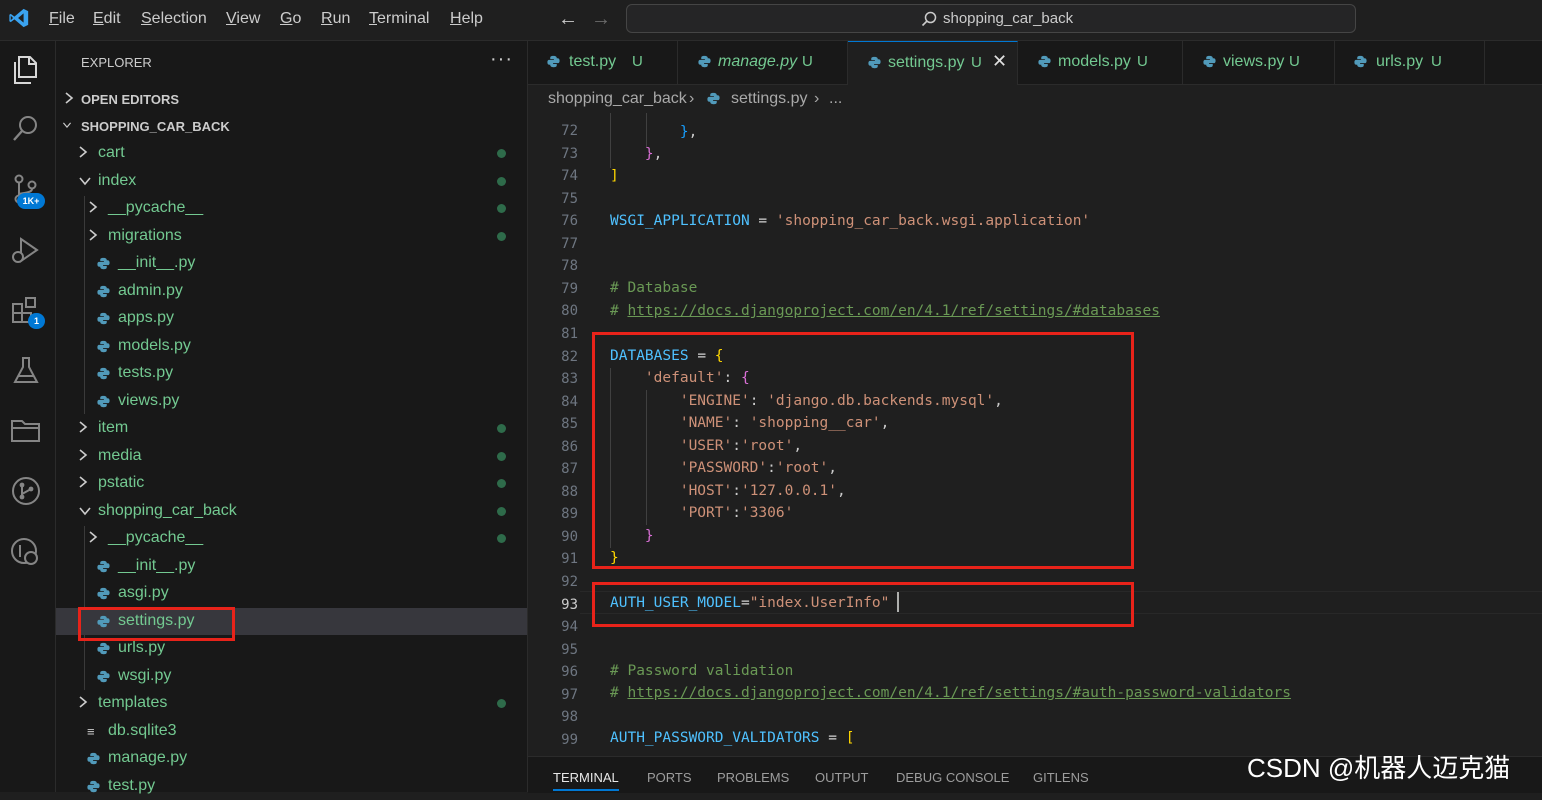 The height and width of the screenshot is (800, 1542). I want to click on editor-tab: urls.py U, so click(1410, 62).